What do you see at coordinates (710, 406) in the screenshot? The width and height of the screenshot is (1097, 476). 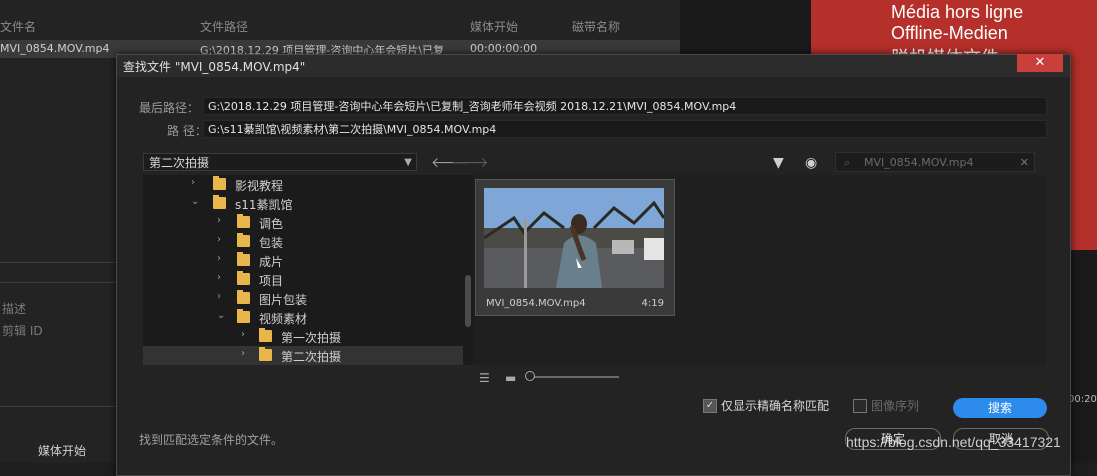 I see `exact-match-checkbox: ✓` at bounding box center [710, 406].